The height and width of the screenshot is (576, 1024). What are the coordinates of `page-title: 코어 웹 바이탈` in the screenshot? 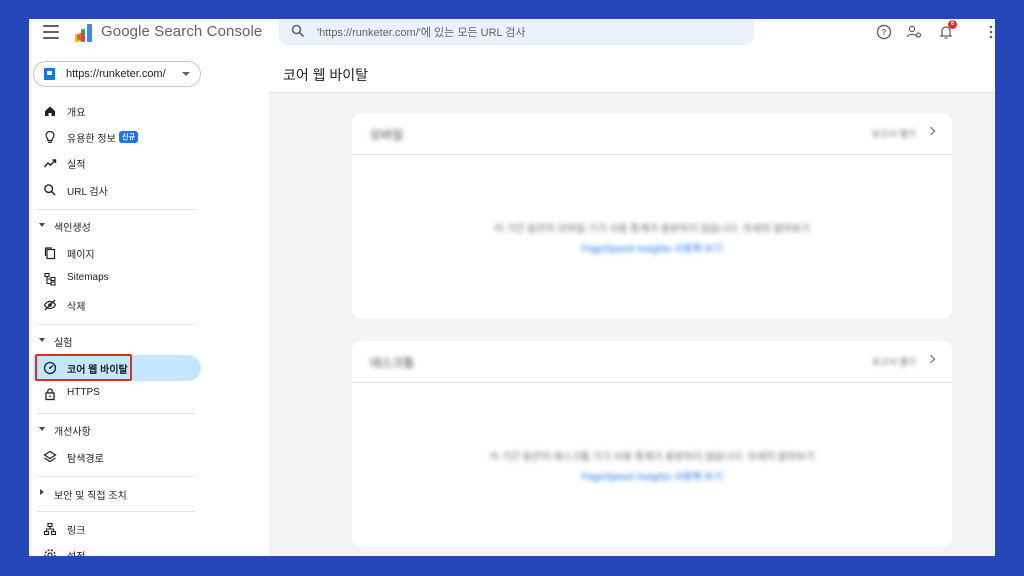 It's located at (326, 75).